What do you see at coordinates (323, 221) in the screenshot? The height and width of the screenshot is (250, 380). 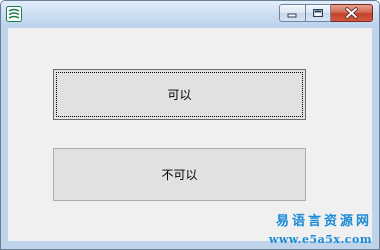 I see `watermark-site-name: 易语言资源网` at bounding box center [323, 221].